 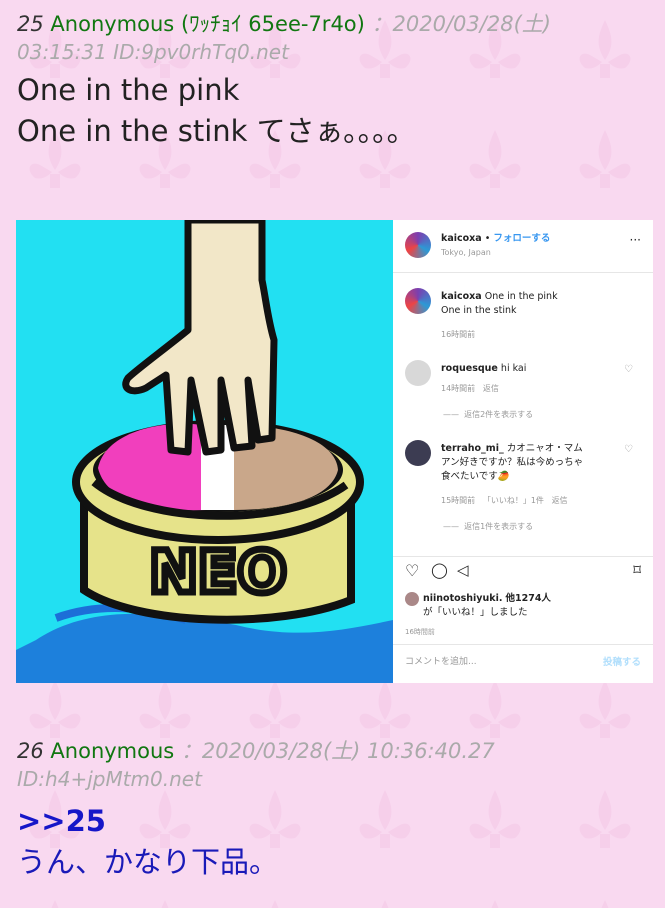 I want to click on post-number: 25, so click(x=30, y=24).